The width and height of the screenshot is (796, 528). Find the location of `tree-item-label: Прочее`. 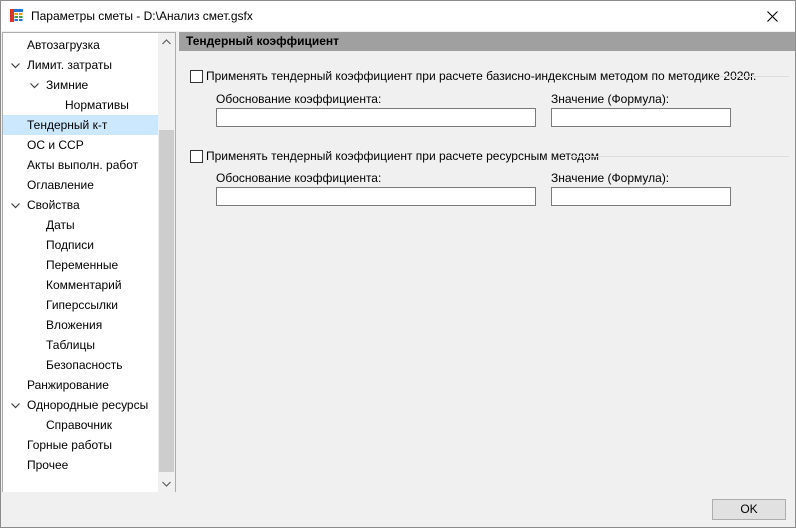

tree-item-label: Прочее is located at coordinates (48, 465).